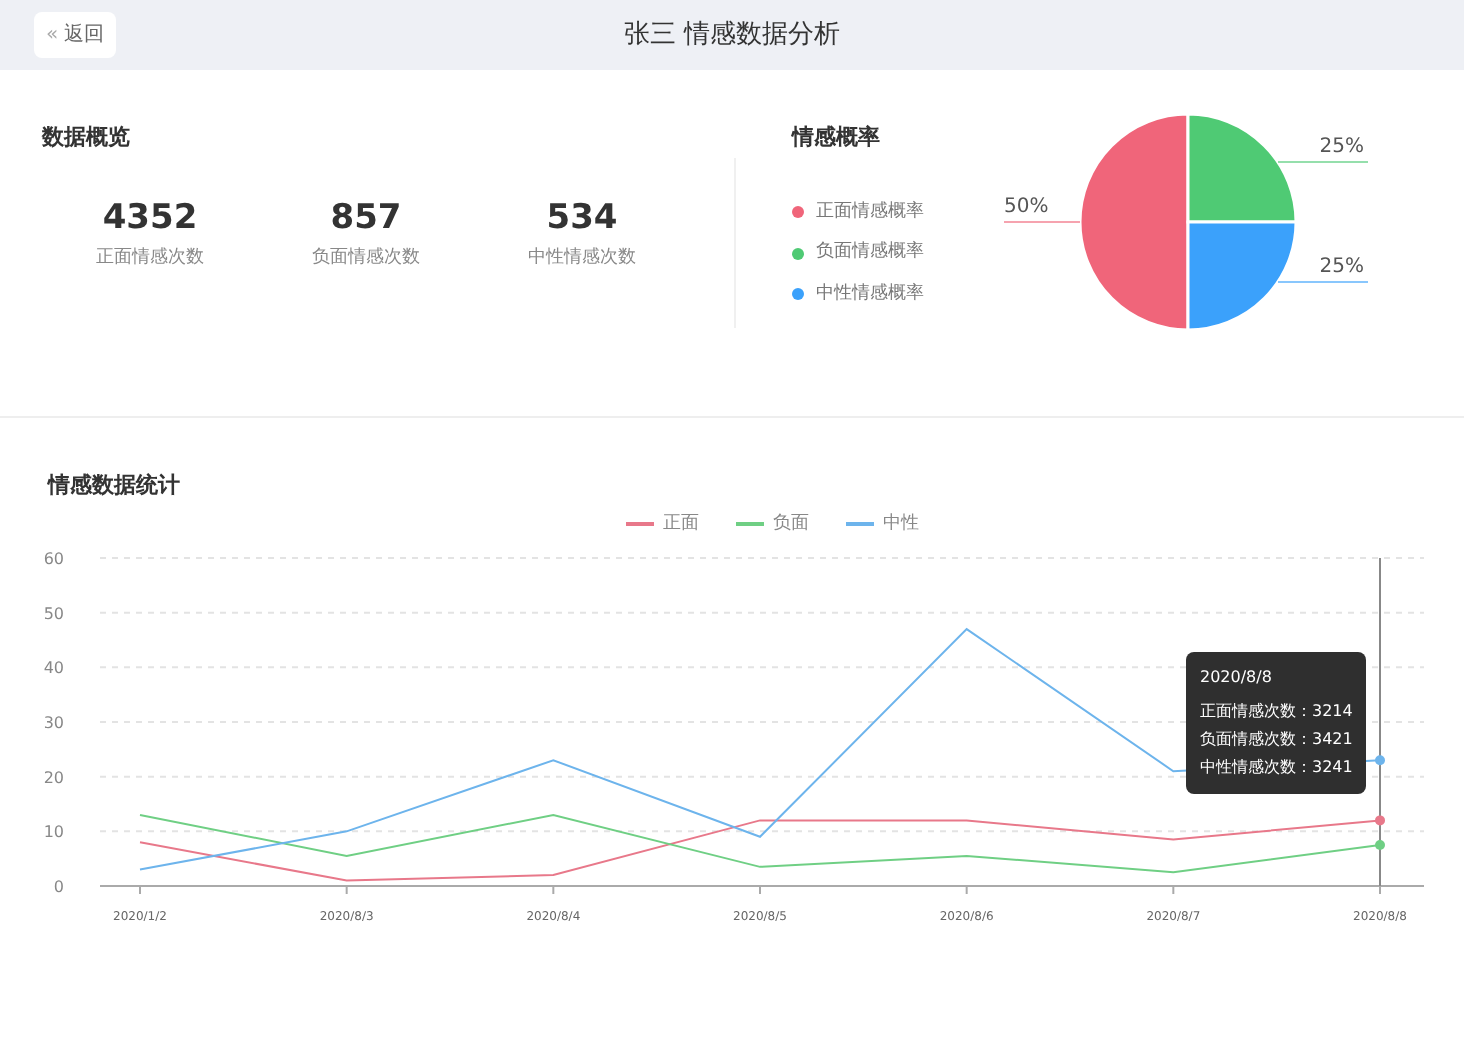 The width and height of the screenshot is (1464, 1042). What do you see at coordinates (1237, 678) in the screenshot?
I see `tooltip-title: 2020/8/8` at bounding box center [1237, 678].